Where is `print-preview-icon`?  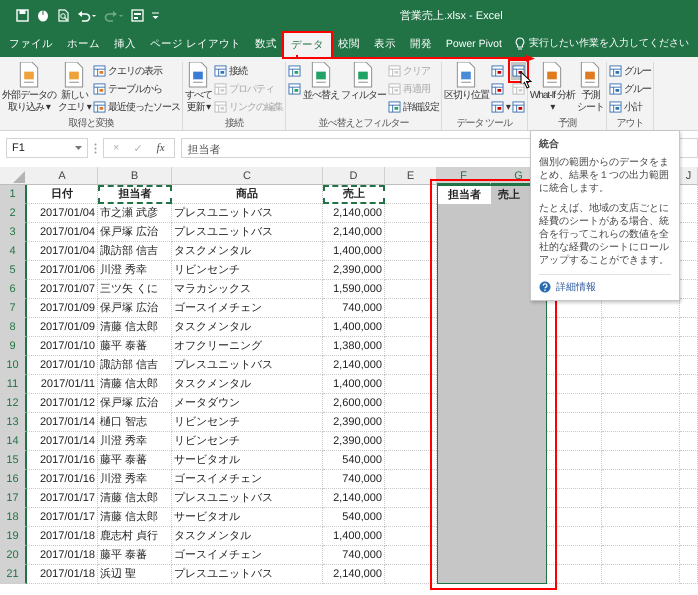 print-preview-icon is located at coordinates (63, 15).